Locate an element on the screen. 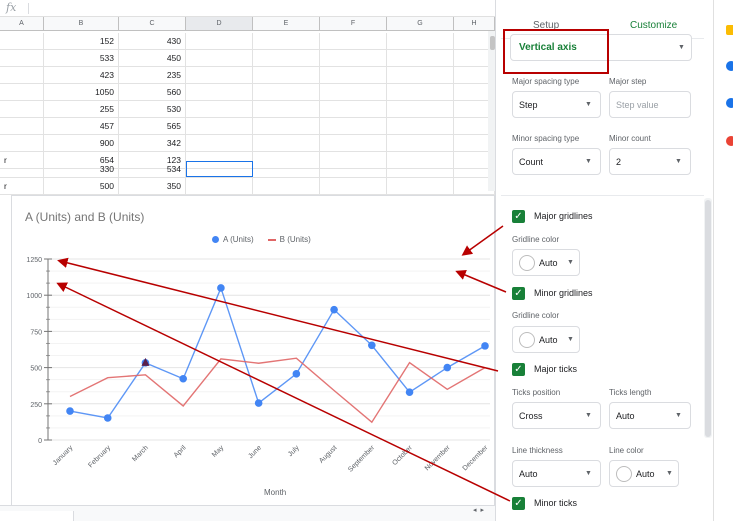 The width and height of the screenshot is (733, 521). cell-b: 152 is located at coordinates (81, 41).